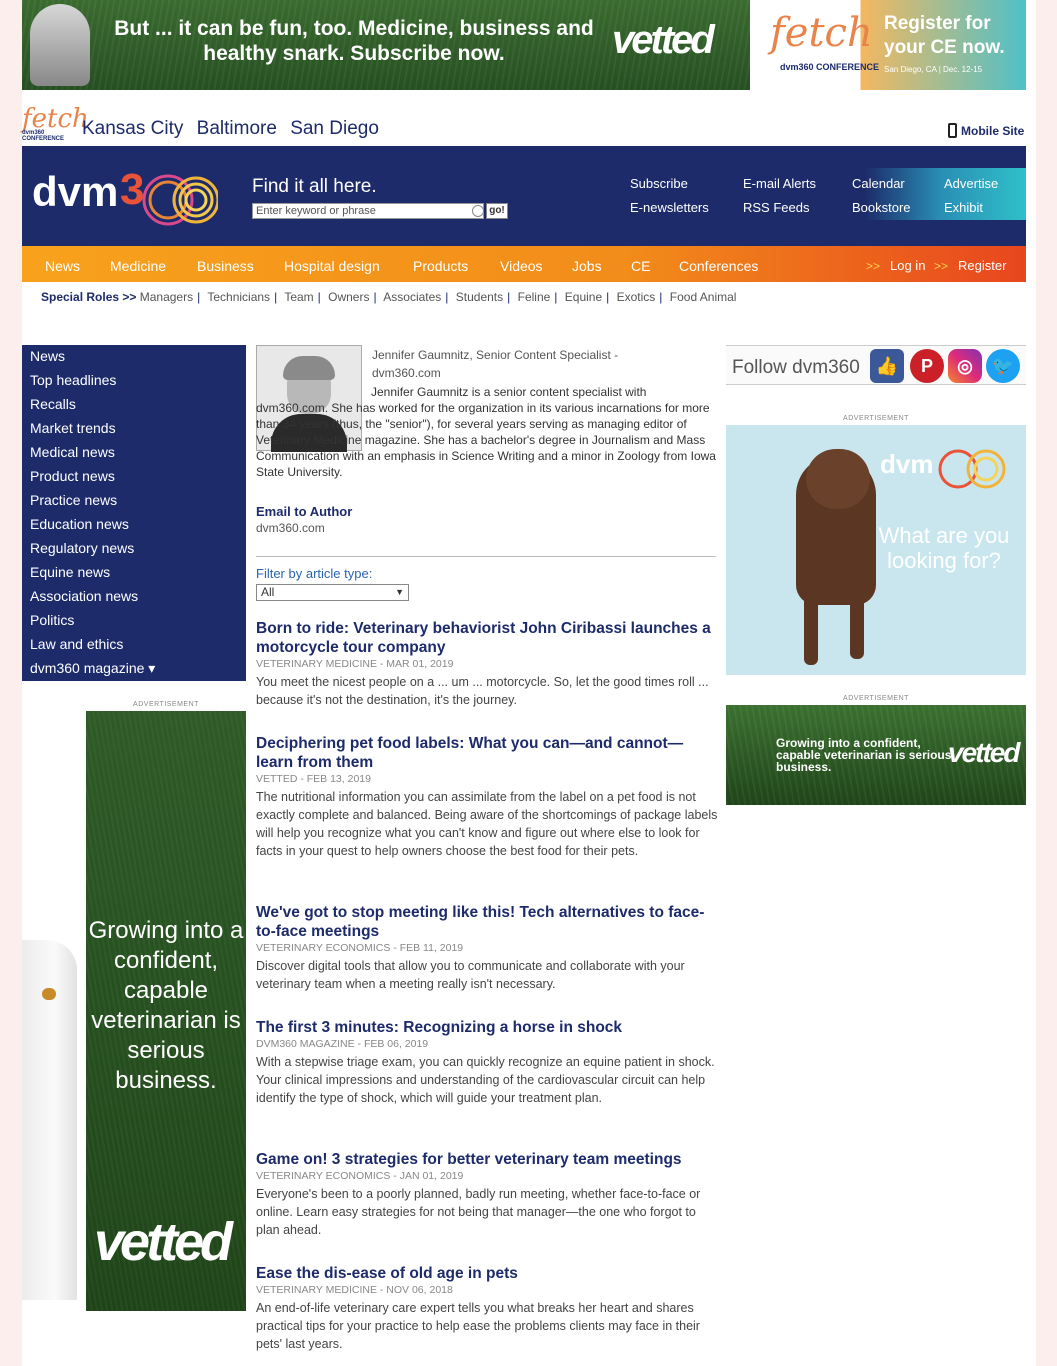 The image size is (1057, 1366). What do you see at coordinates (907, 265) in the screenshot?
I see `login-link: Log in` at bounding box center [907, 265].